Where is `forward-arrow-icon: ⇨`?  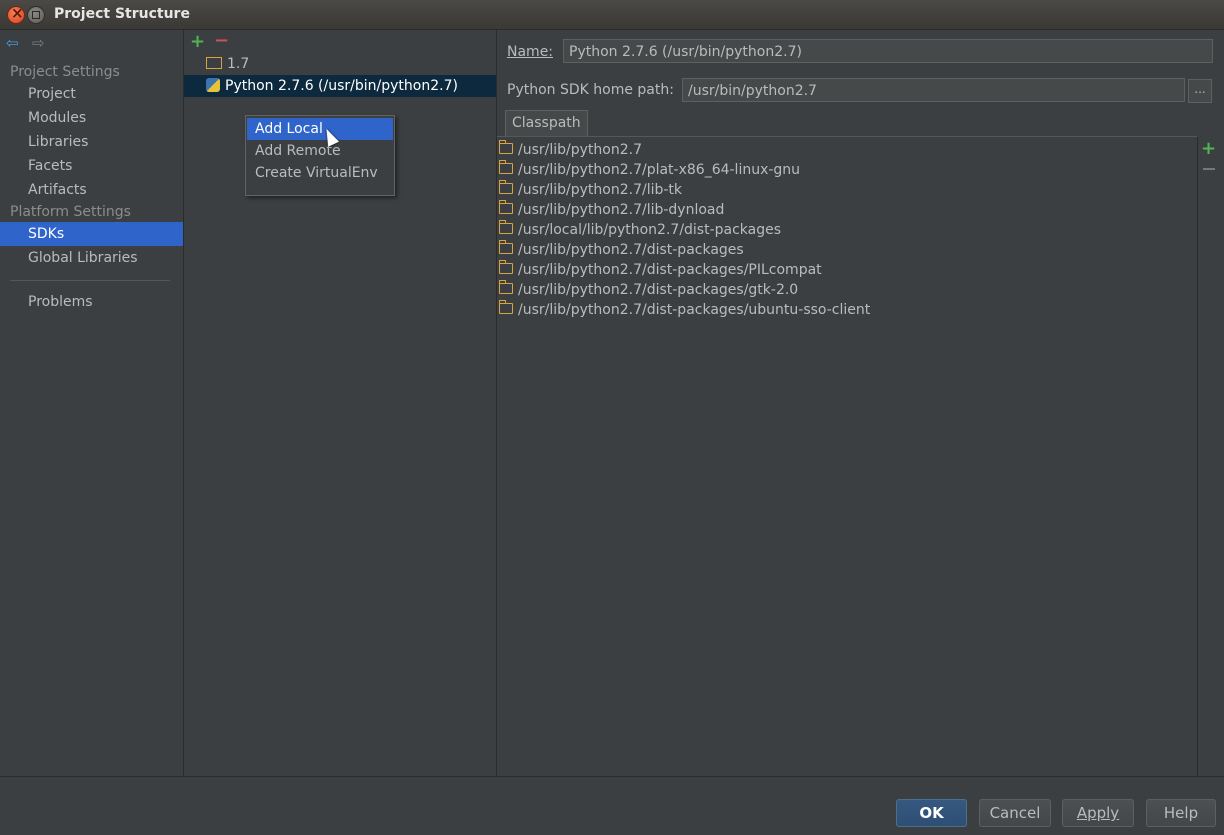 forward-arrow-icon: ⇨ is located at coordinates (38, 43).